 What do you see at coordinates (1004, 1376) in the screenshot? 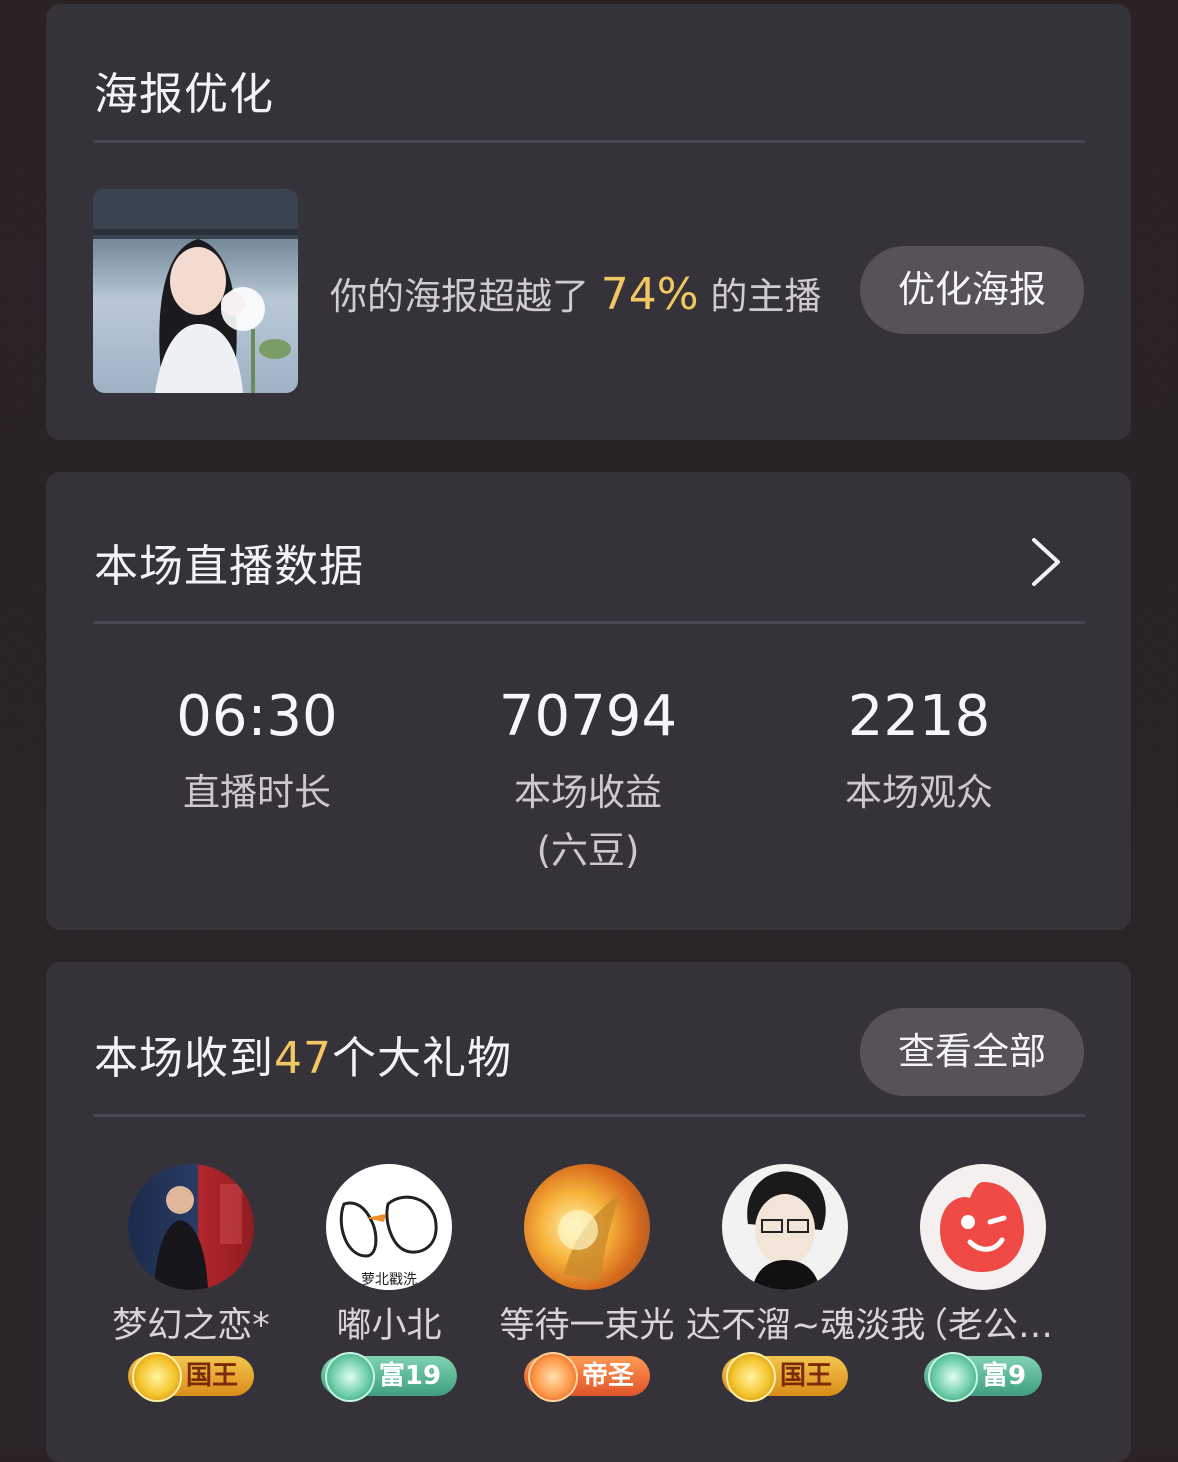
I see `badge-label: 富9` at bounding box center [1004, 1376].